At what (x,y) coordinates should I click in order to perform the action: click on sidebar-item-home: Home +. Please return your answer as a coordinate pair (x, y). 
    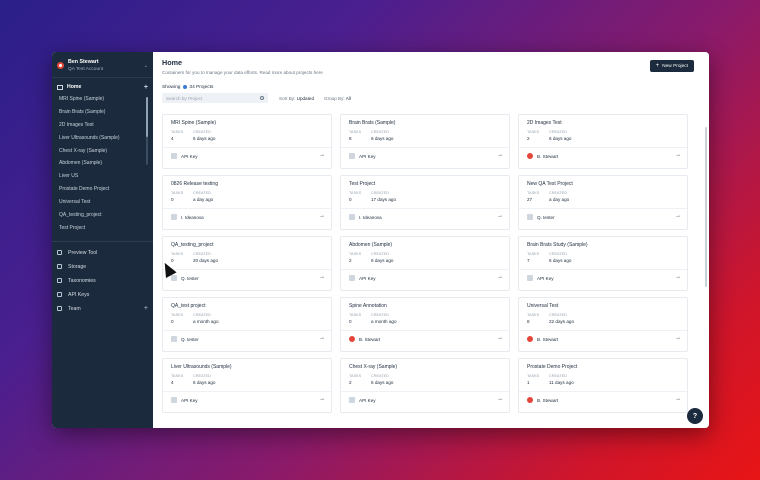
    Looking at the image, I should click on (102, 87).